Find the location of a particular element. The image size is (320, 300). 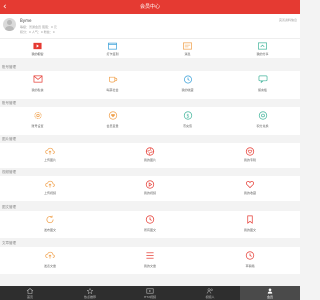

menu-item-all-posts: 所有图文 is located at coordinates (150, 224).